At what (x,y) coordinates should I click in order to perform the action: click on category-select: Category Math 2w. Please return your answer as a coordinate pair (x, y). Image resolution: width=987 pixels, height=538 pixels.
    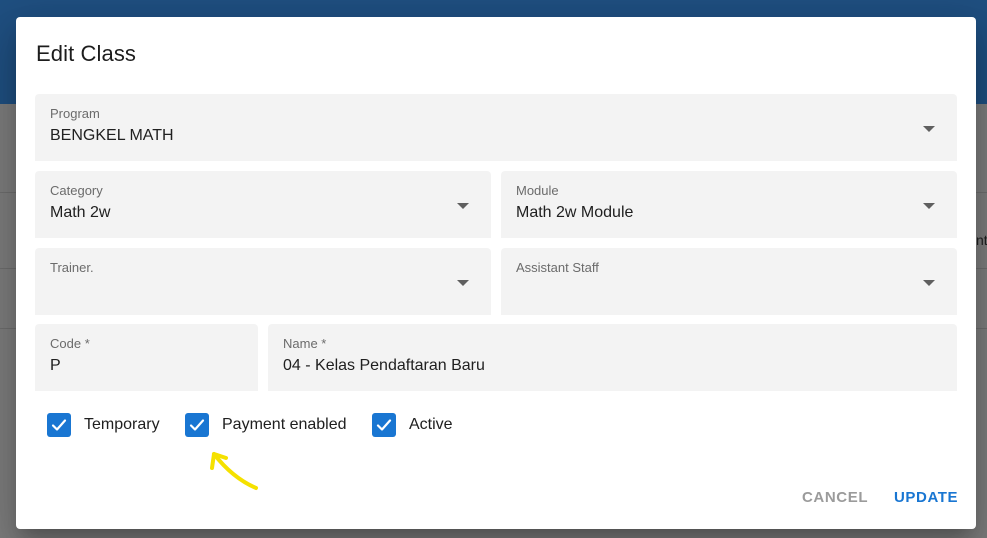
    Looking at the image, I should click on (263, 204).